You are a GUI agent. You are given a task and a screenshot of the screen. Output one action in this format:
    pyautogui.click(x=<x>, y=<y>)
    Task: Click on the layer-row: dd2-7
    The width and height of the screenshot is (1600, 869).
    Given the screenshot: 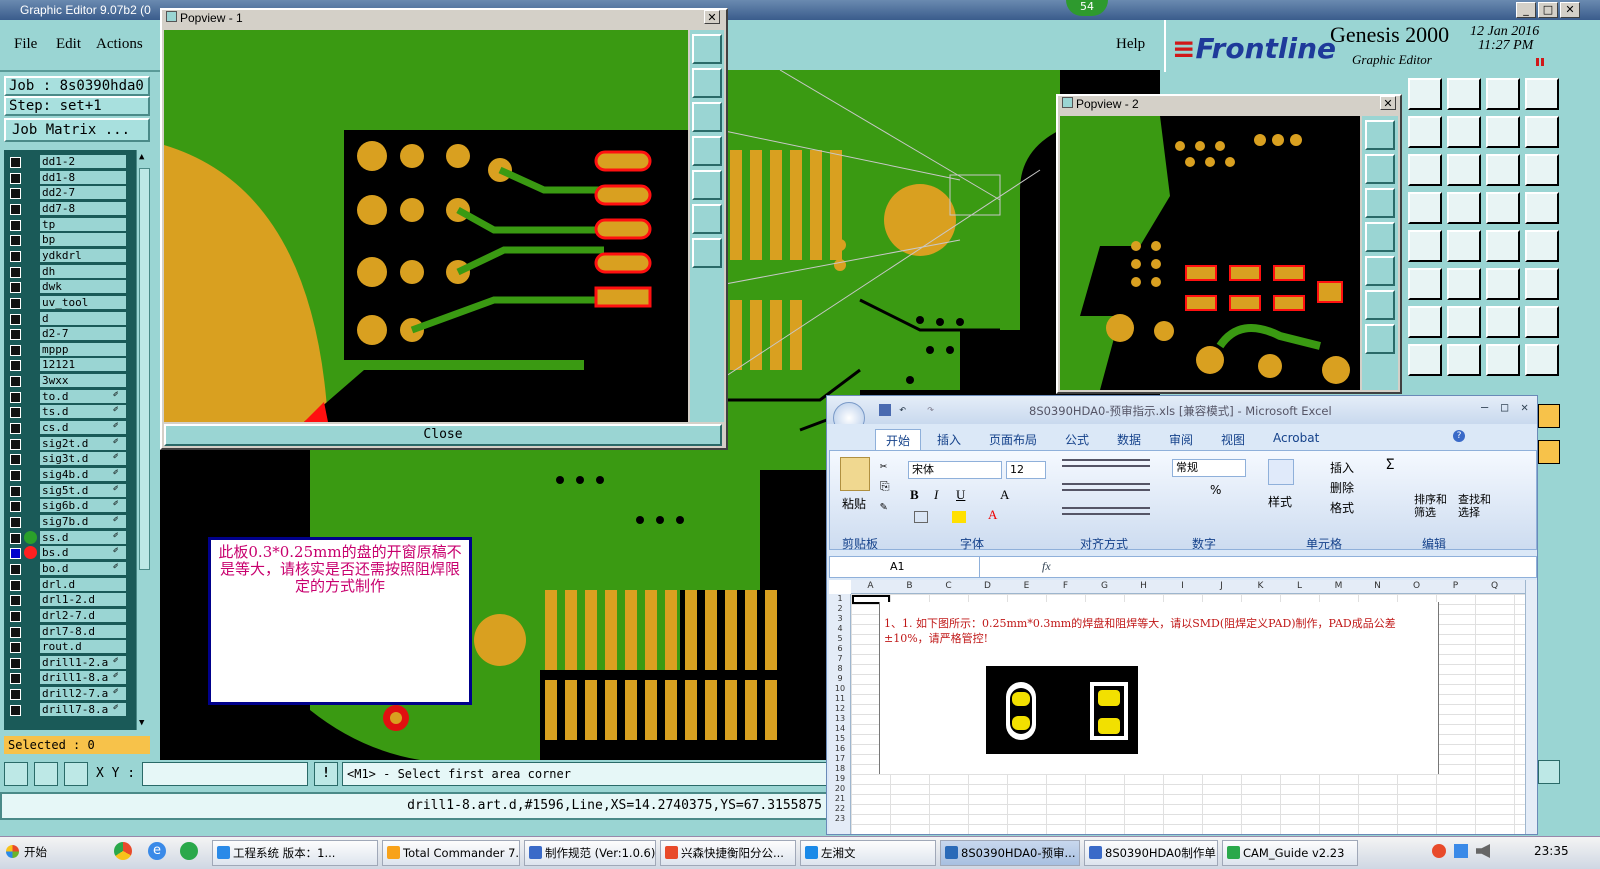 What is the action you would take?
    pyautogui.click(x=70, y=193)
    